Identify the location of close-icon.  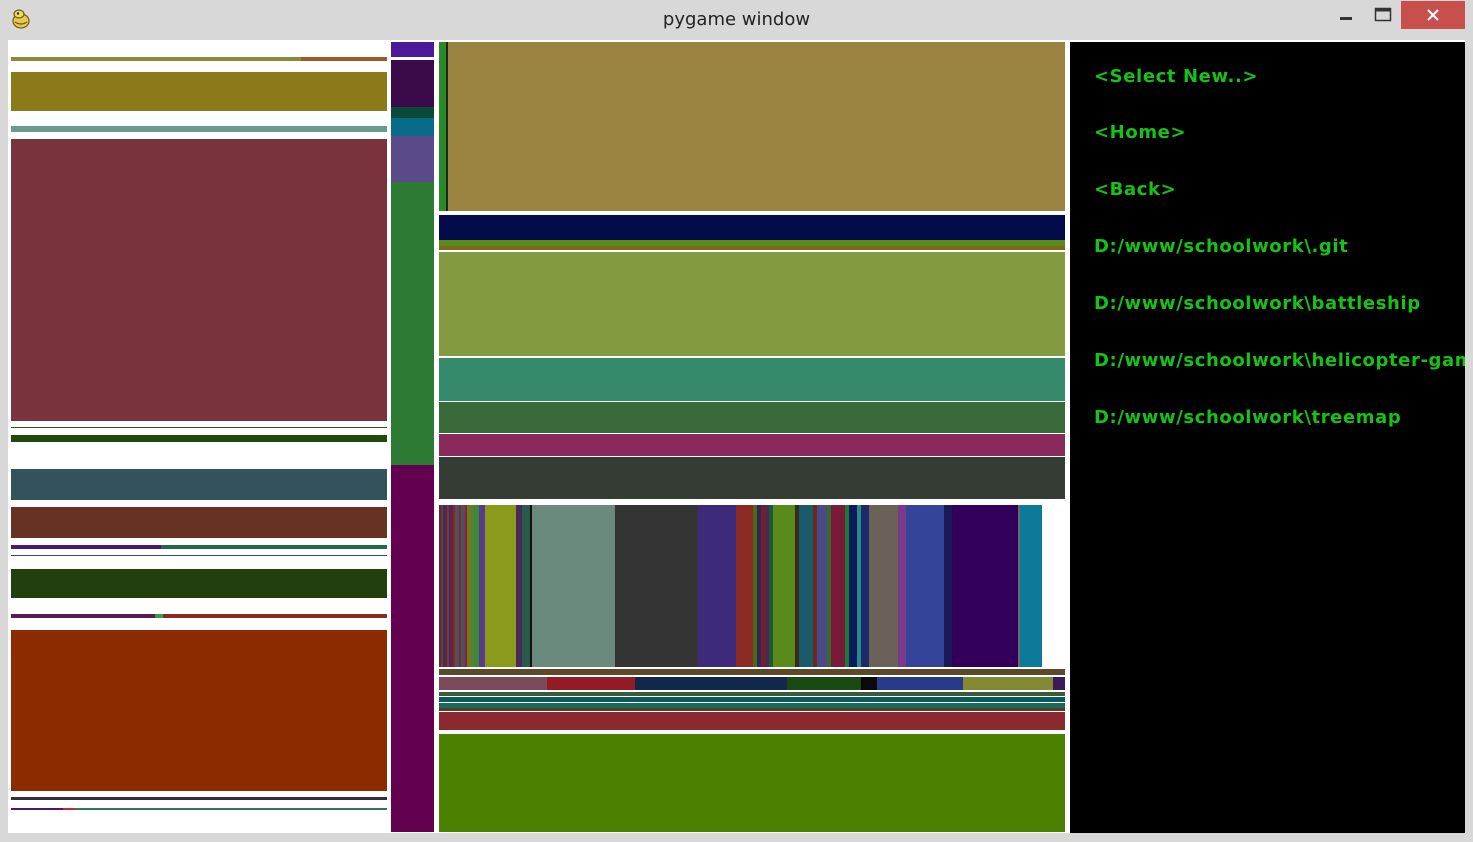
(1433, 15).